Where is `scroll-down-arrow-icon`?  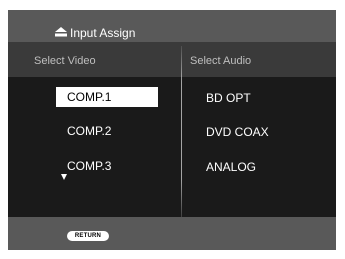
scroll-down-arrow-icon is located at coordinates (64, 177).